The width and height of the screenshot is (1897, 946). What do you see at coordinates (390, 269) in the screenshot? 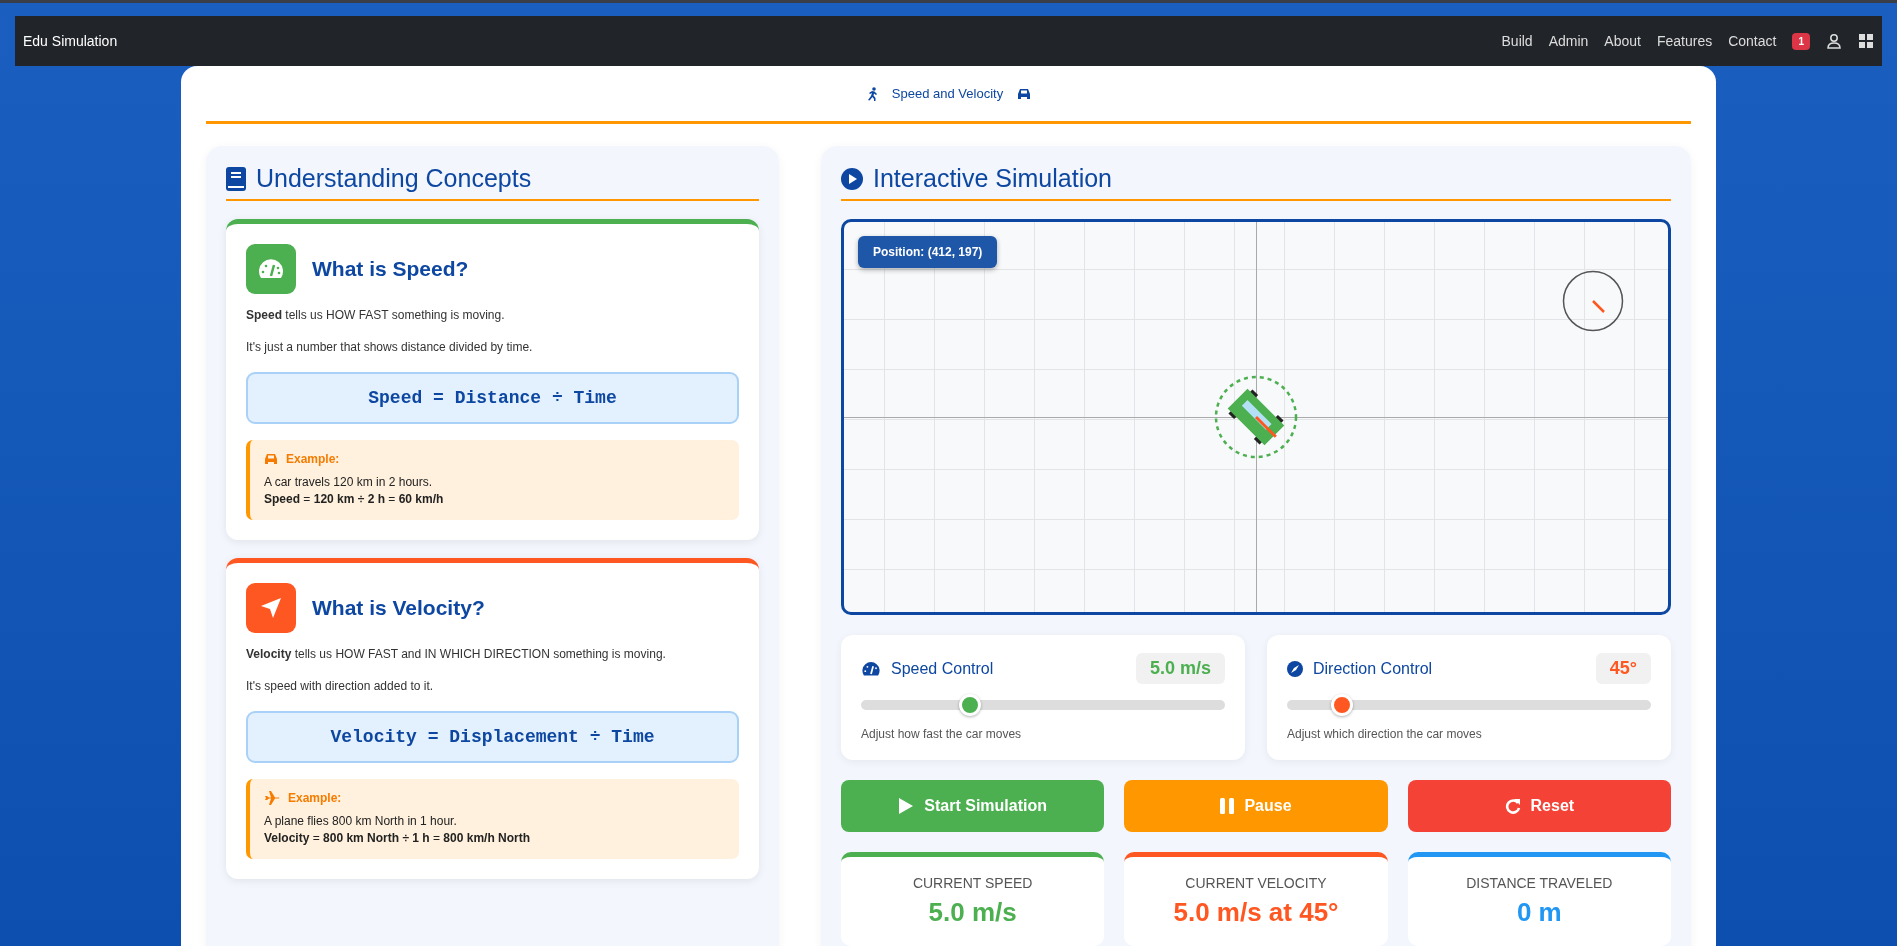
I see `card-title: What is Speed?` at bounding box center [390, 269].